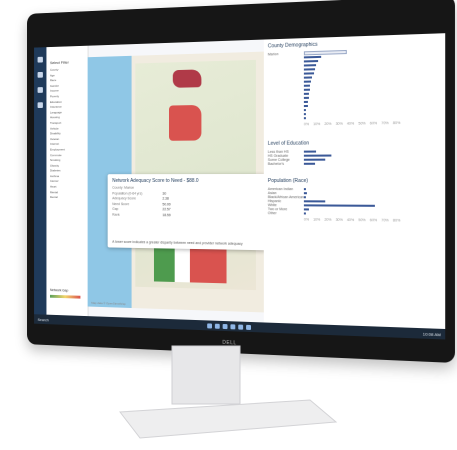  Describe the element at coordinates (206, 375) in the screenshot. I see `stand-neck` at that location.